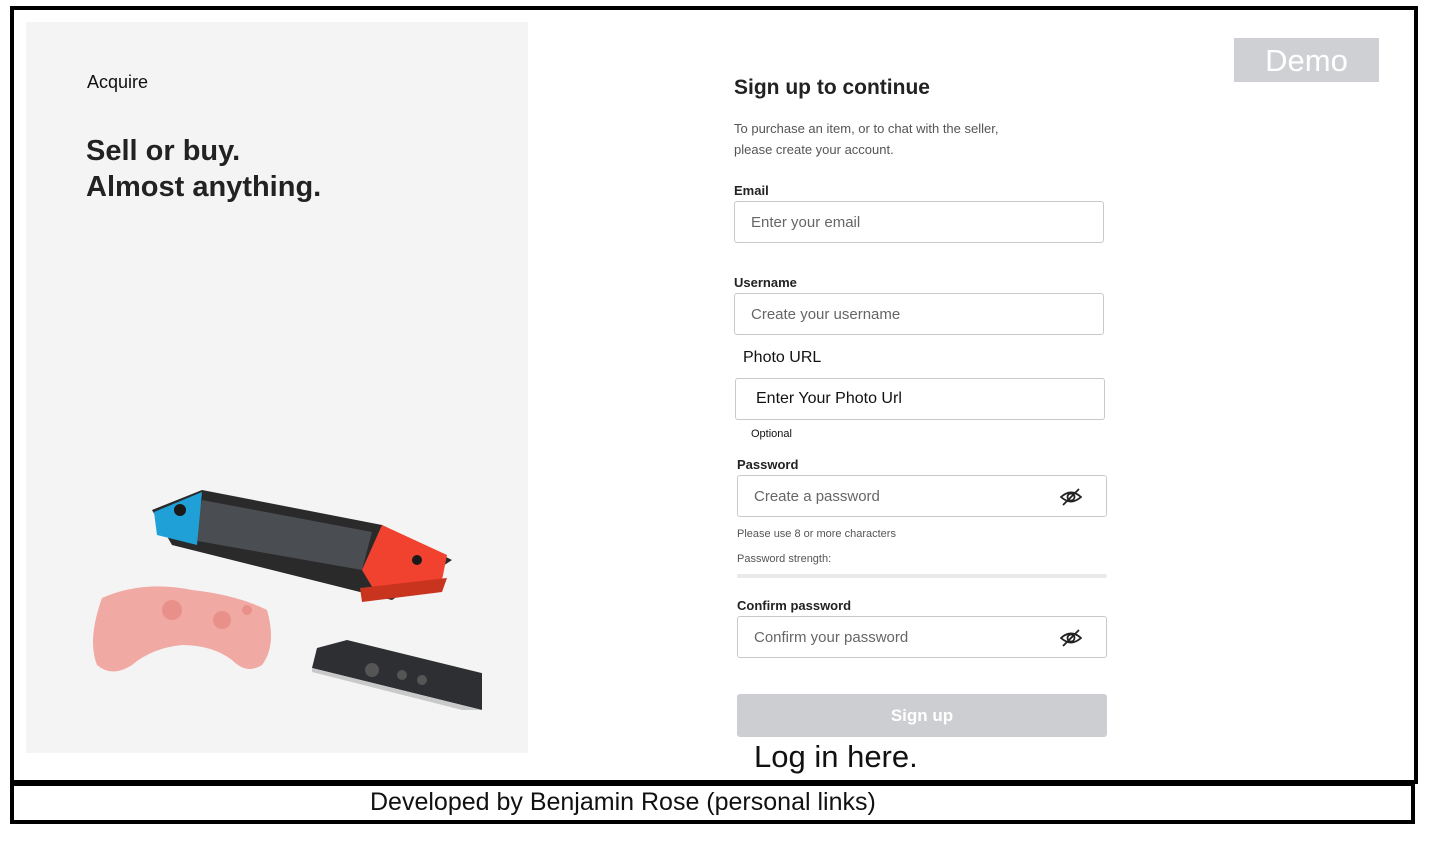 This screenshot has height=845, width=1438. What do you see at coordinates (814, 149) in the screenshot?
I see `form-subtitle-line-2: please create your account.` at bounding box center [814, 149].